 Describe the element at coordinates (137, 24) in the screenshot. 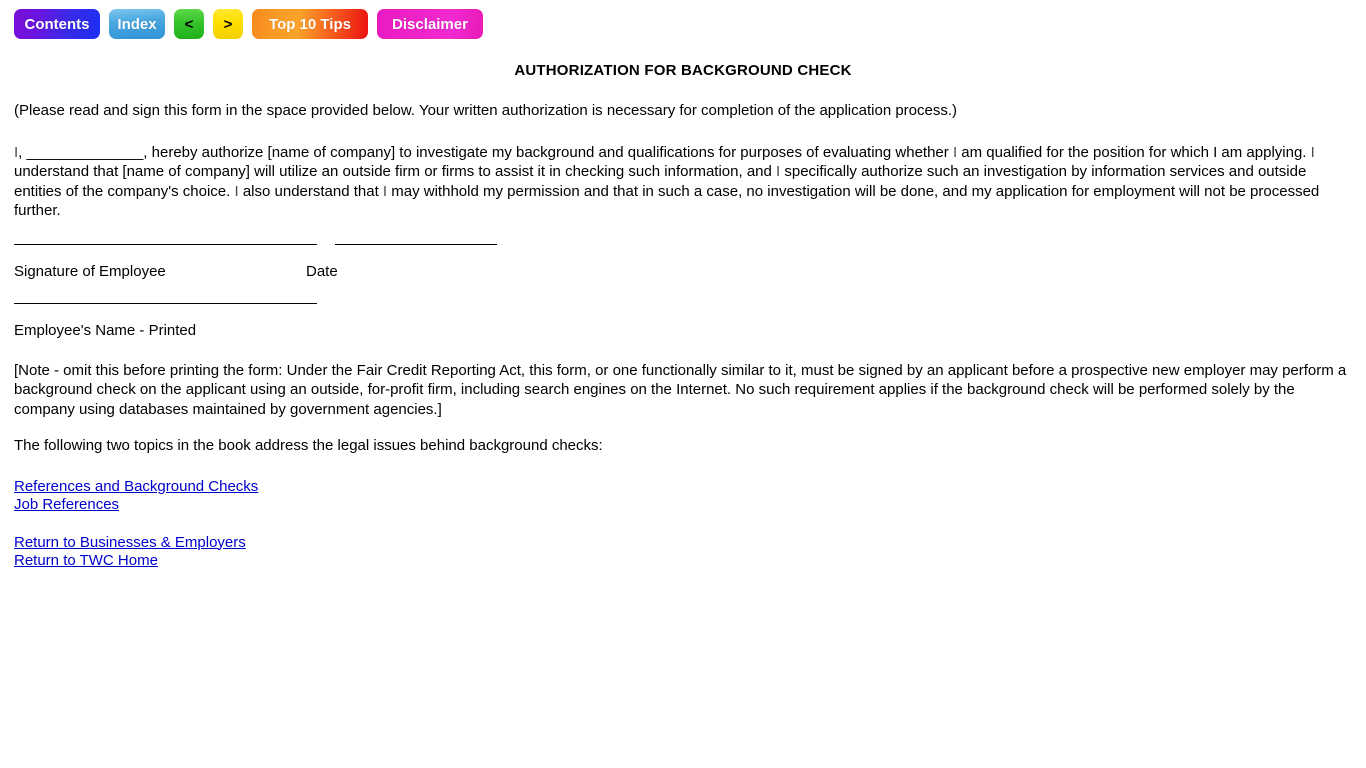

I see `index-button: Index` at that location.